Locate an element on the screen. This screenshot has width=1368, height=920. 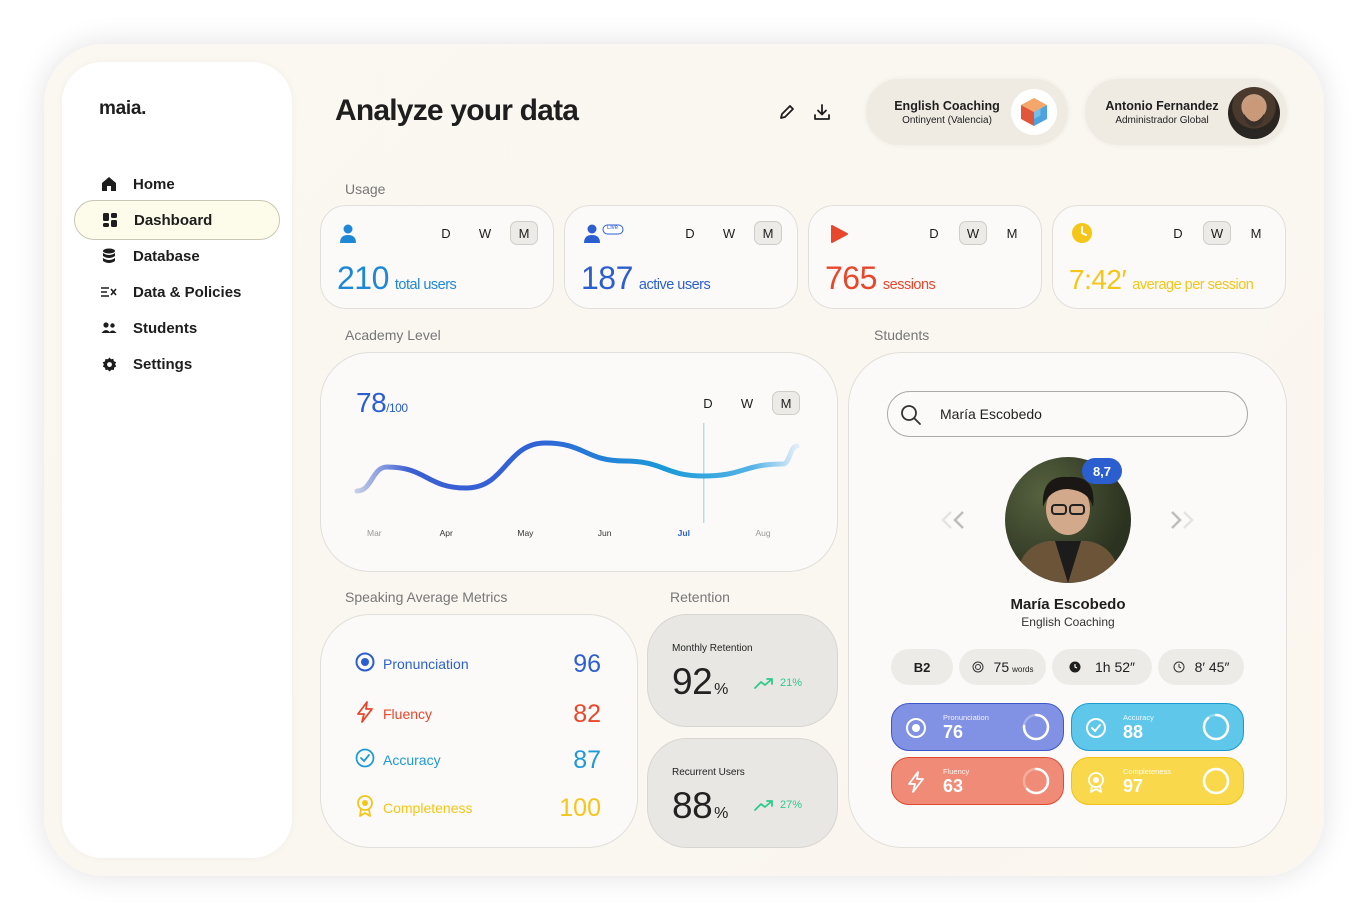
gear-icon is located at coordinates (109, 364).